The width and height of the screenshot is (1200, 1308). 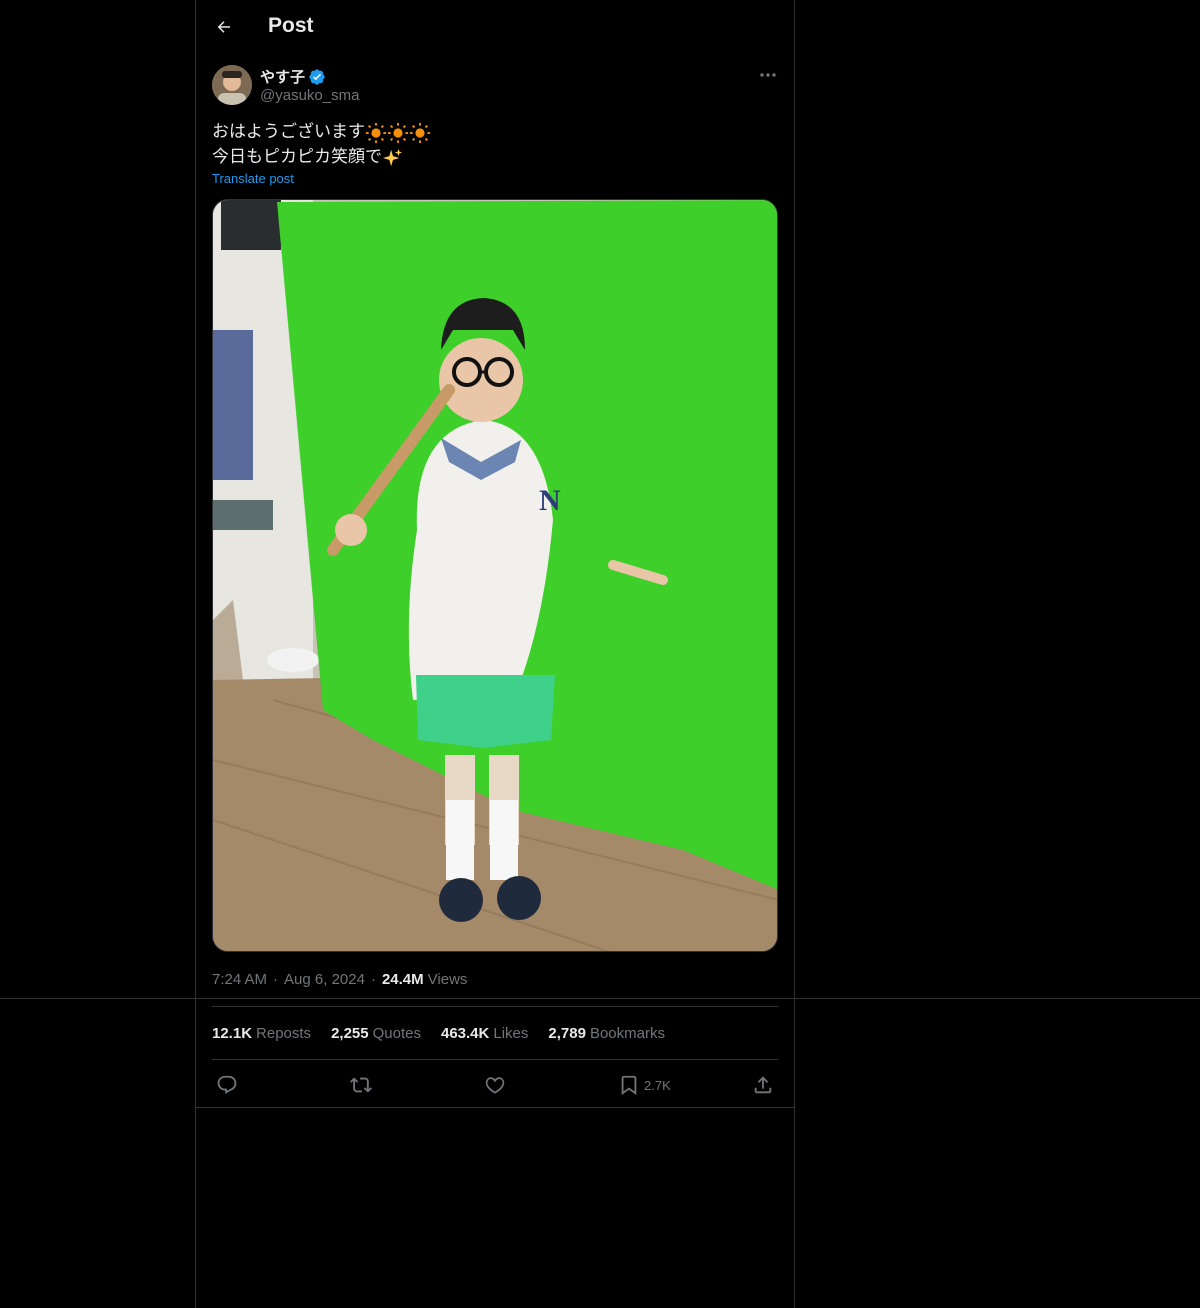 I want to click on quotes-stat: 2,255 Quotes, so click(x=376, y=1033).